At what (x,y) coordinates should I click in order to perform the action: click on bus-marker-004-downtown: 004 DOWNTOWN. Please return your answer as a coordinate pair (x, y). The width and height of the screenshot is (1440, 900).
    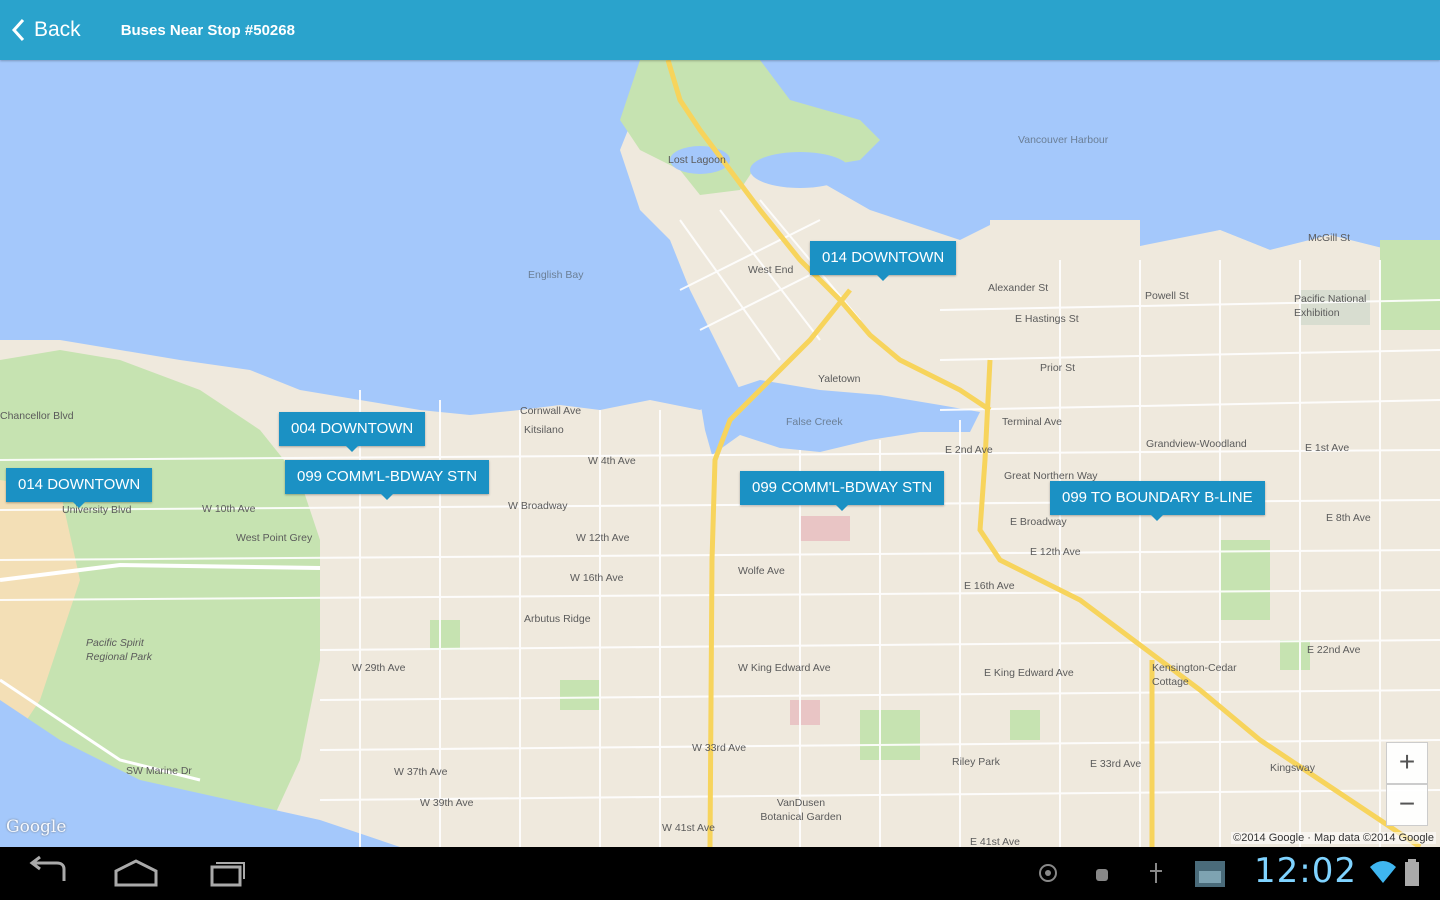
    Looking at the image, I should click on (352, 432).